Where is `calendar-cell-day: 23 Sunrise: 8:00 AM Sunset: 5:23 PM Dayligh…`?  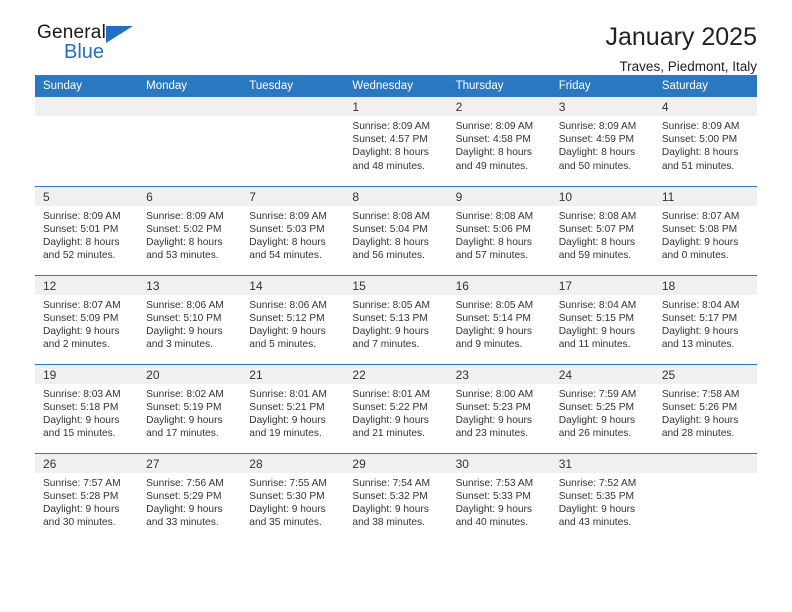
calendar-cell-day: 23 Sunrise: 8:00 AM Sunset: 5:23 PM Dayligh… is located at coordinates (499, 408).